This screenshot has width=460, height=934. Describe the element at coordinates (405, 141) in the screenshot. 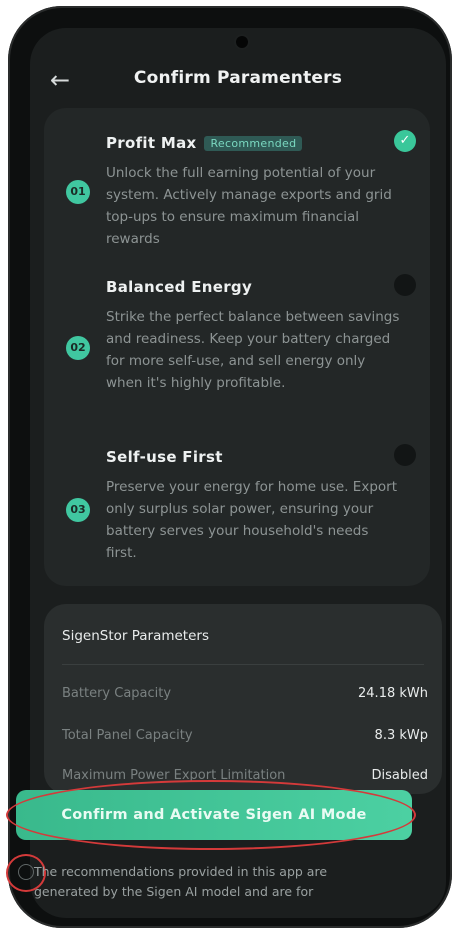

I see `radio-selected-icon: ✓` at that location.